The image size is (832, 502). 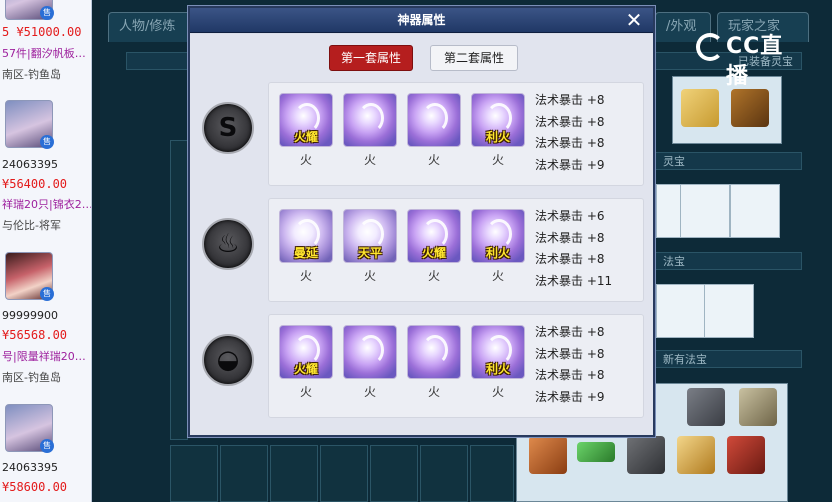 What do you see at coordinates (31, 225) in the screenshot?
I see `listing-server: 与伦比-将军` at bounding box center [31, 225].